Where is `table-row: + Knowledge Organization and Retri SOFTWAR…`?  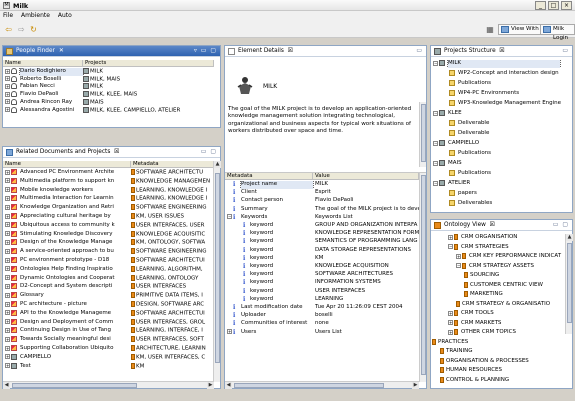
table-row: + Knowledge Organization and Retri SOFTWAR… is located at coordinates (108, 208).